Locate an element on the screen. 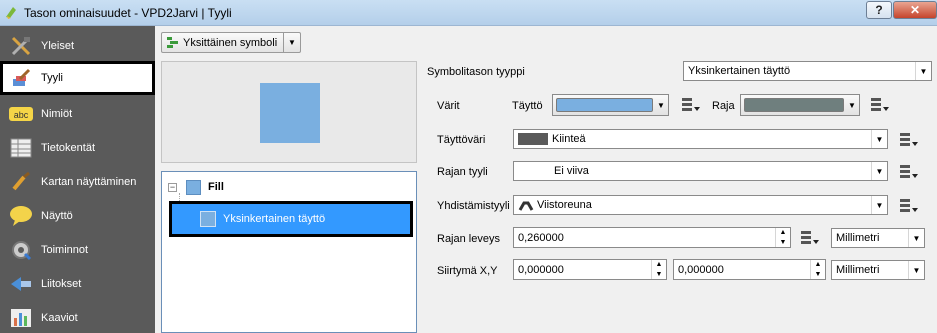  symbol-preview is located at coordinates (289, 112).